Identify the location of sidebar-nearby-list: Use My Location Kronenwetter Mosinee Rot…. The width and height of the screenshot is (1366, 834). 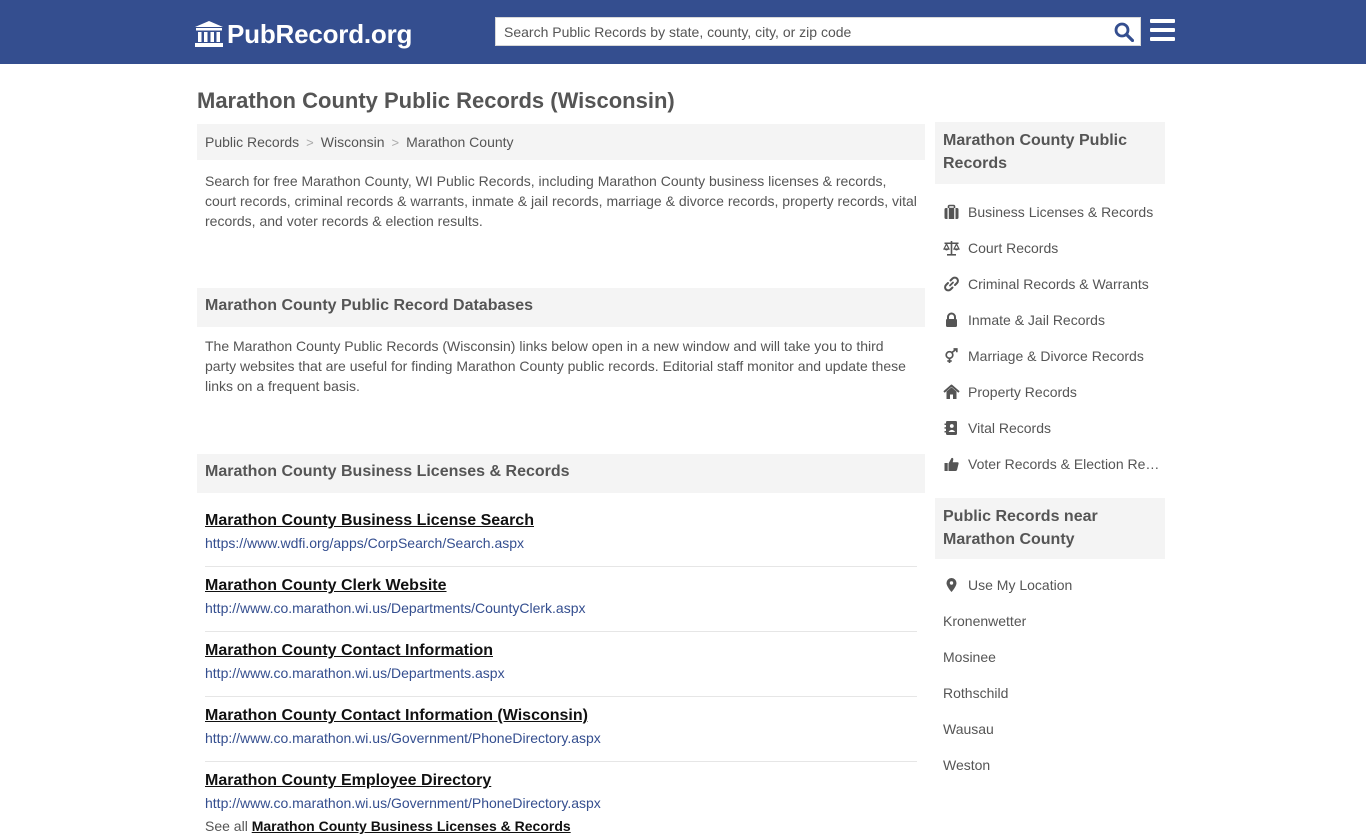
(1050, 671).